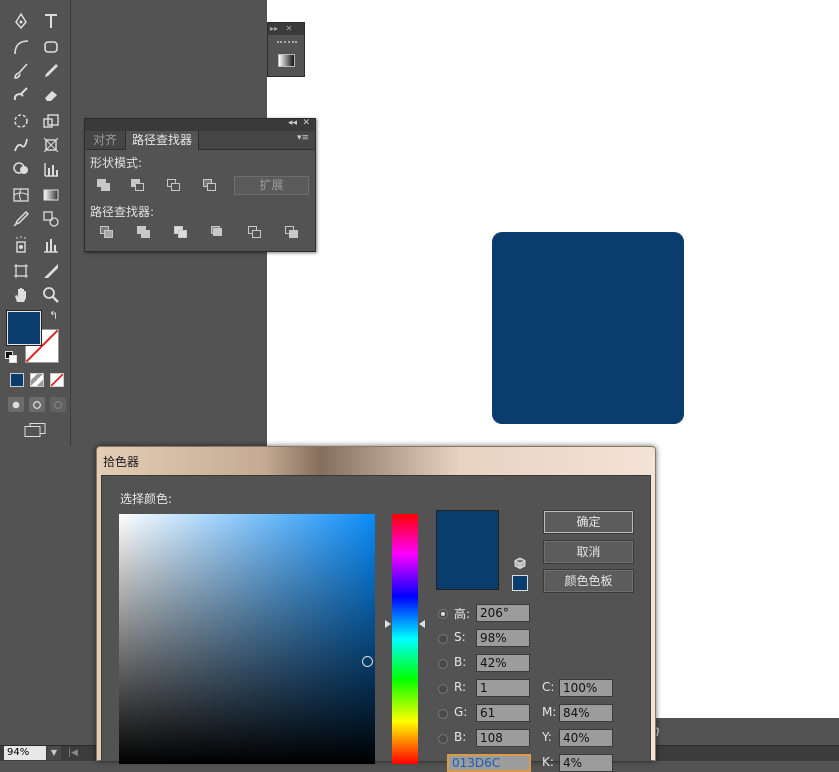 This screenshot has width=839, height=772. I want to click on hue-radio, so click(443, 614).